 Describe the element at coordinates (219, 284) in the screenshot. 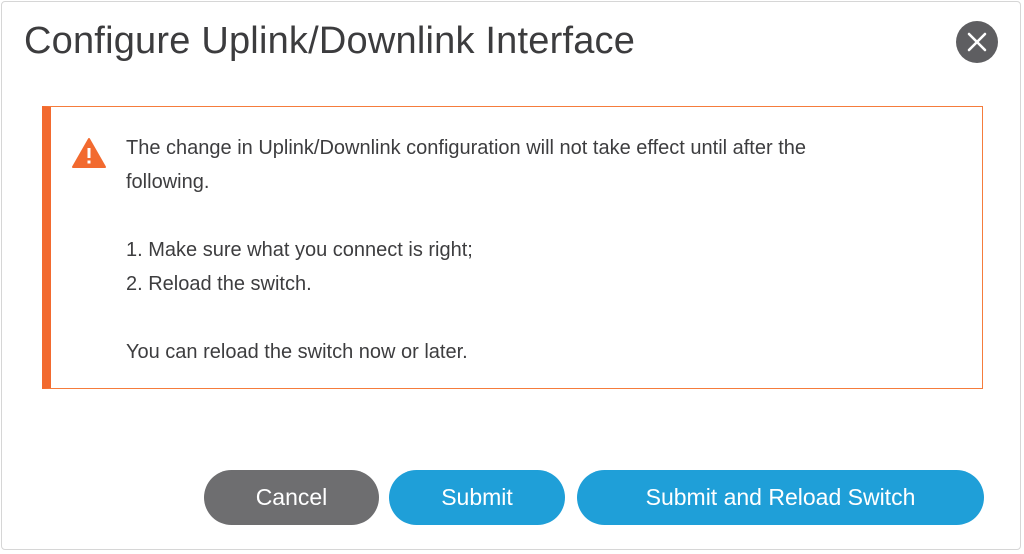

I see `alert-step: 2. Reload the switch.` at that location.